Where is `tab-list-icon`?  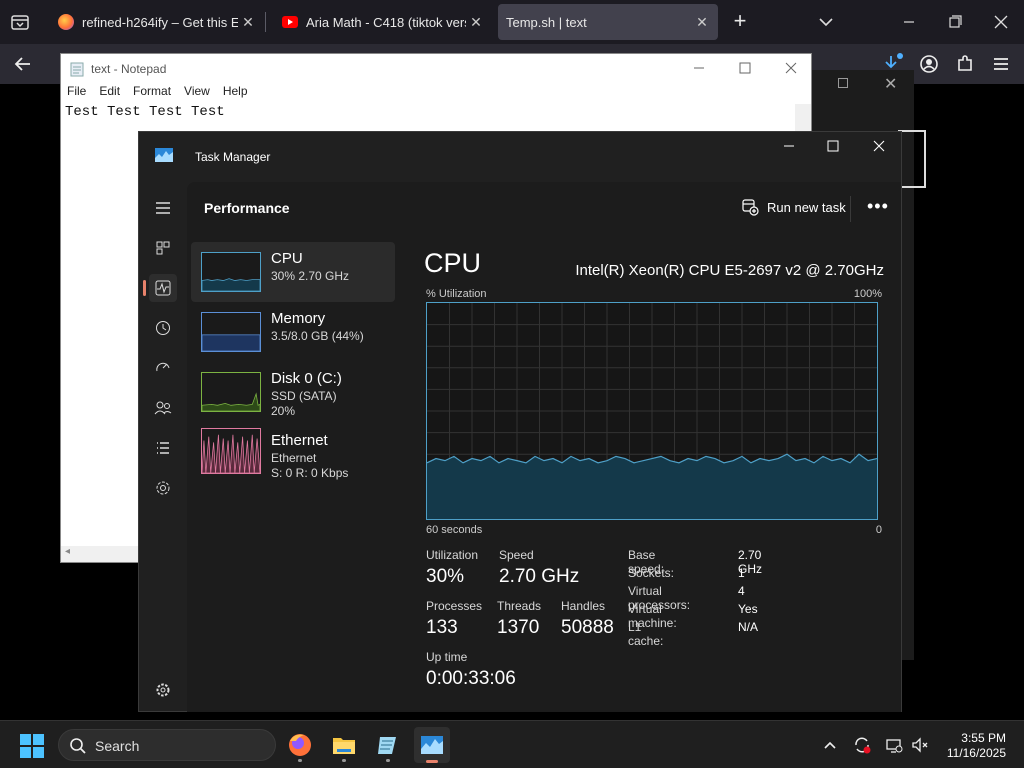 tab-list-icon is located at coordinates (20, 22).